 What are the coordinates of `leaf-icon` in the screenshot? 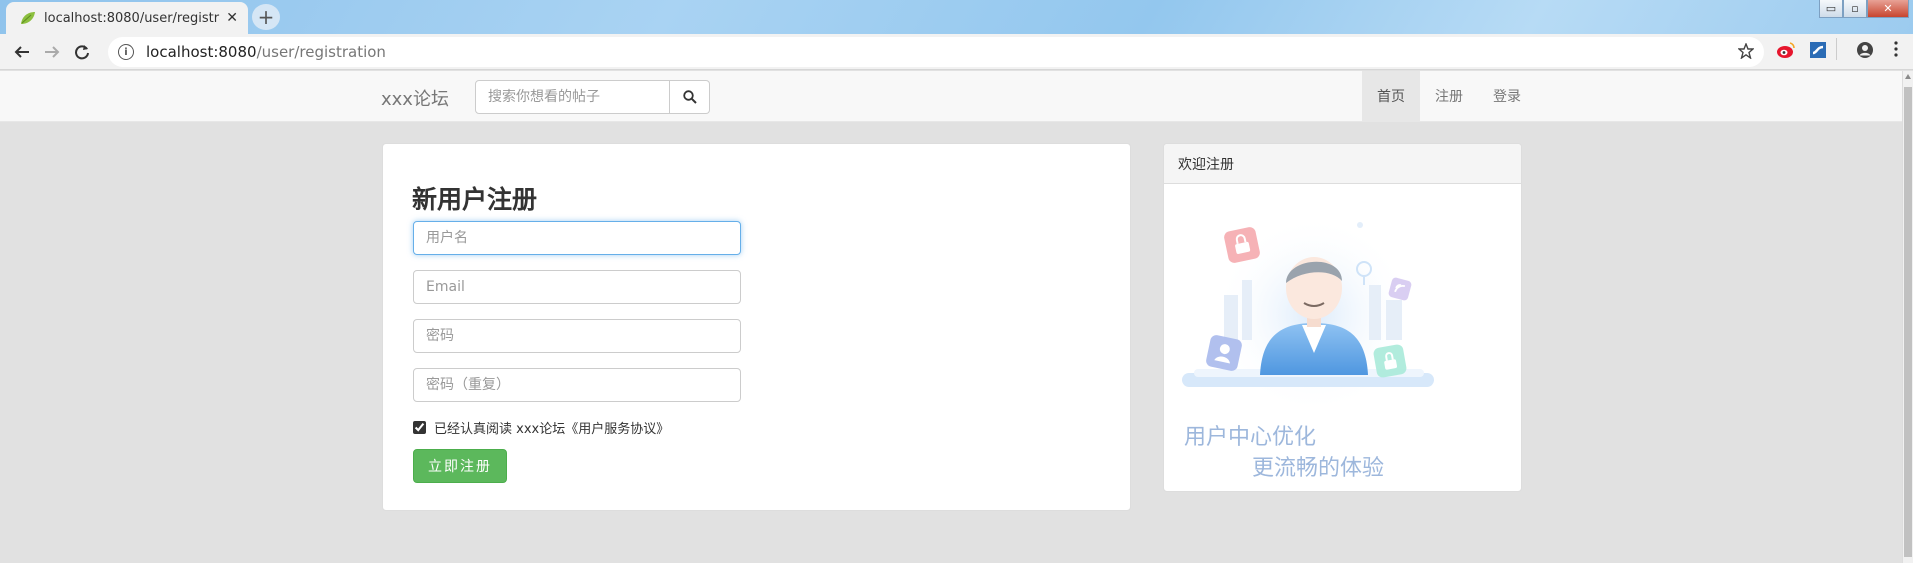 It's located at (28, 18).